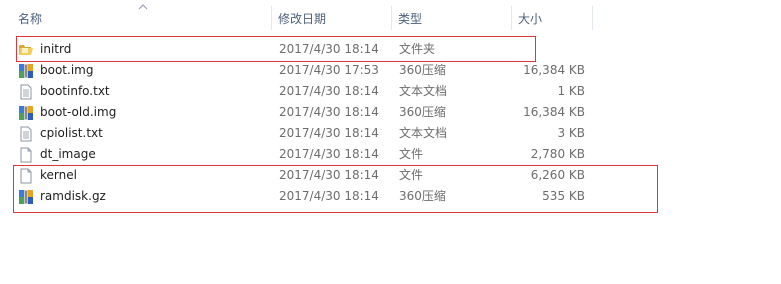 Image resolution: width=781 pixels, height=284 pixels. What do you see at coordinates (552, 19) in the screenshot?
I see `column-header-size: 大小` at bounding box center [552, 19].